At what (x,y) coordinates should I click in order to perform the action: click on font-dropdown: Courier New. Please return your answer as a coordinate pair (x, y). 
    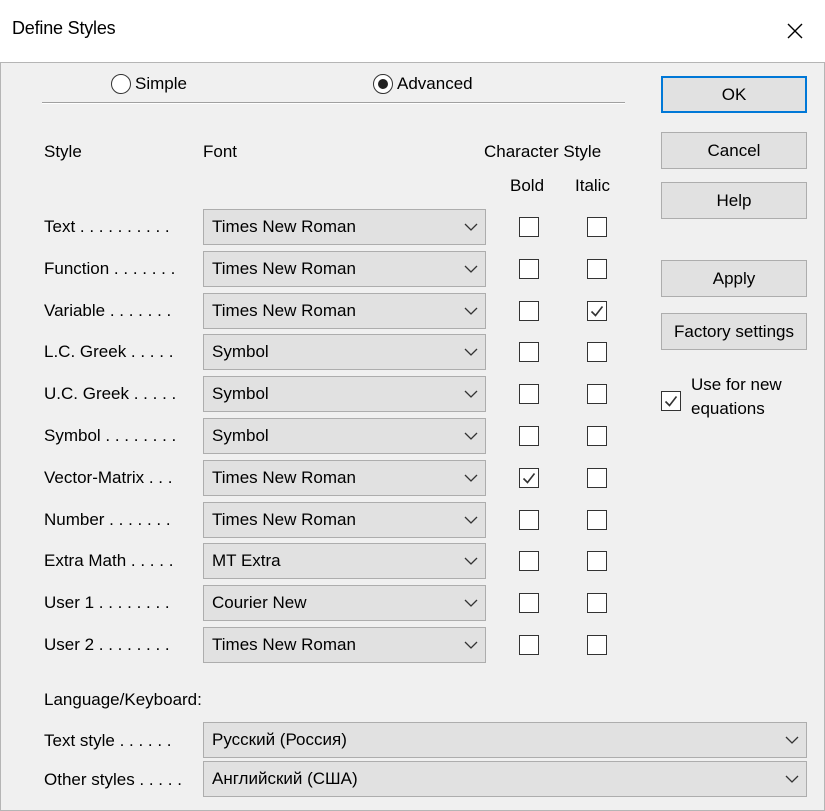
    Looking at the image, I should click on (344, 603).